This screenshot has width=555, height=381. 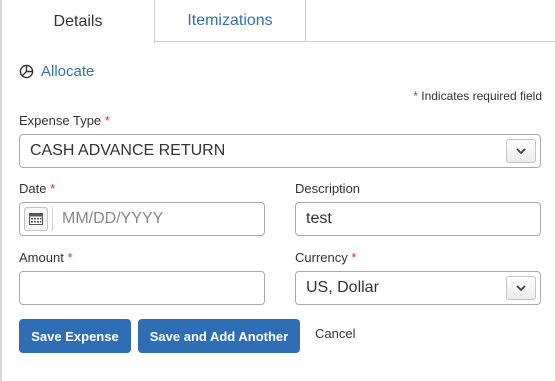 I want to click on tab-details: Details, so click(x=78, y=21).